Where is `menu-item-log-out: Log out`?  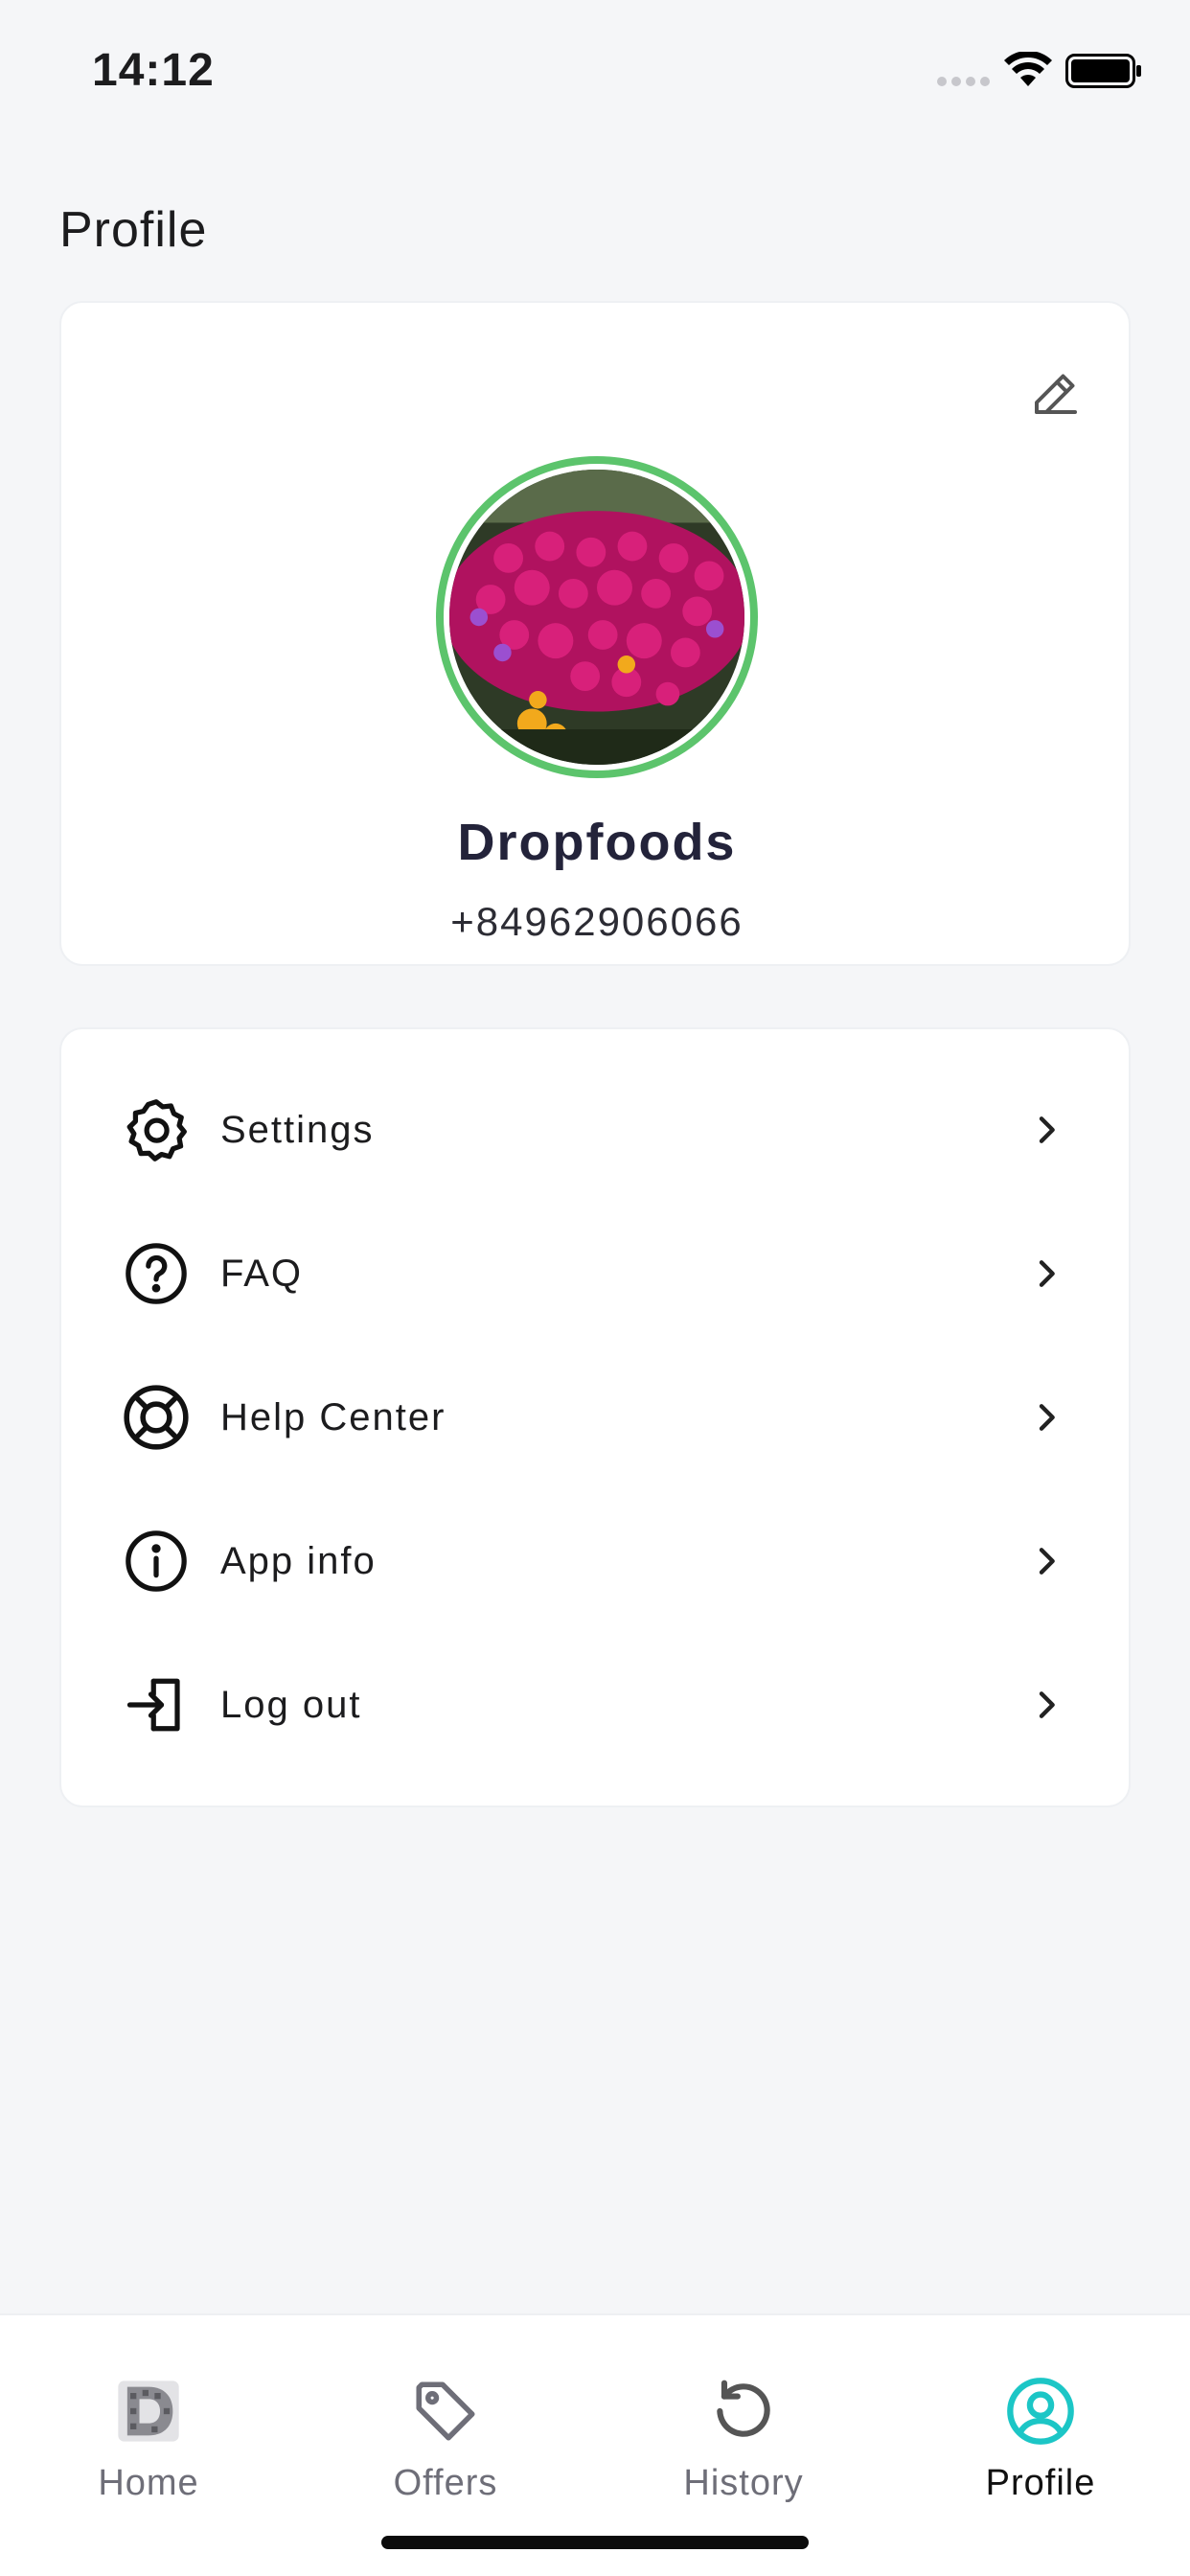
menu-item-log-out: Log out is located at coordinates (595, 1705).